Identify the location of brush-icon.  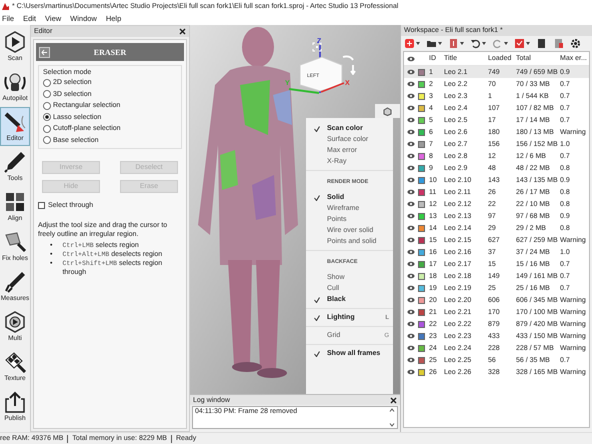
(15, 122).